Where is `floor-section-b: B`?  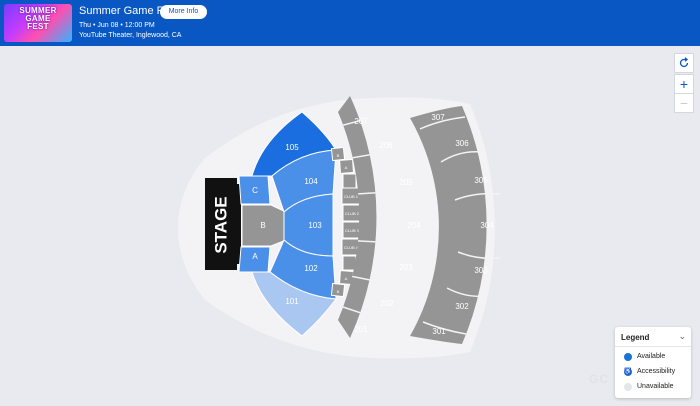 floor-section-b: B is located at coordinates (264, 225).